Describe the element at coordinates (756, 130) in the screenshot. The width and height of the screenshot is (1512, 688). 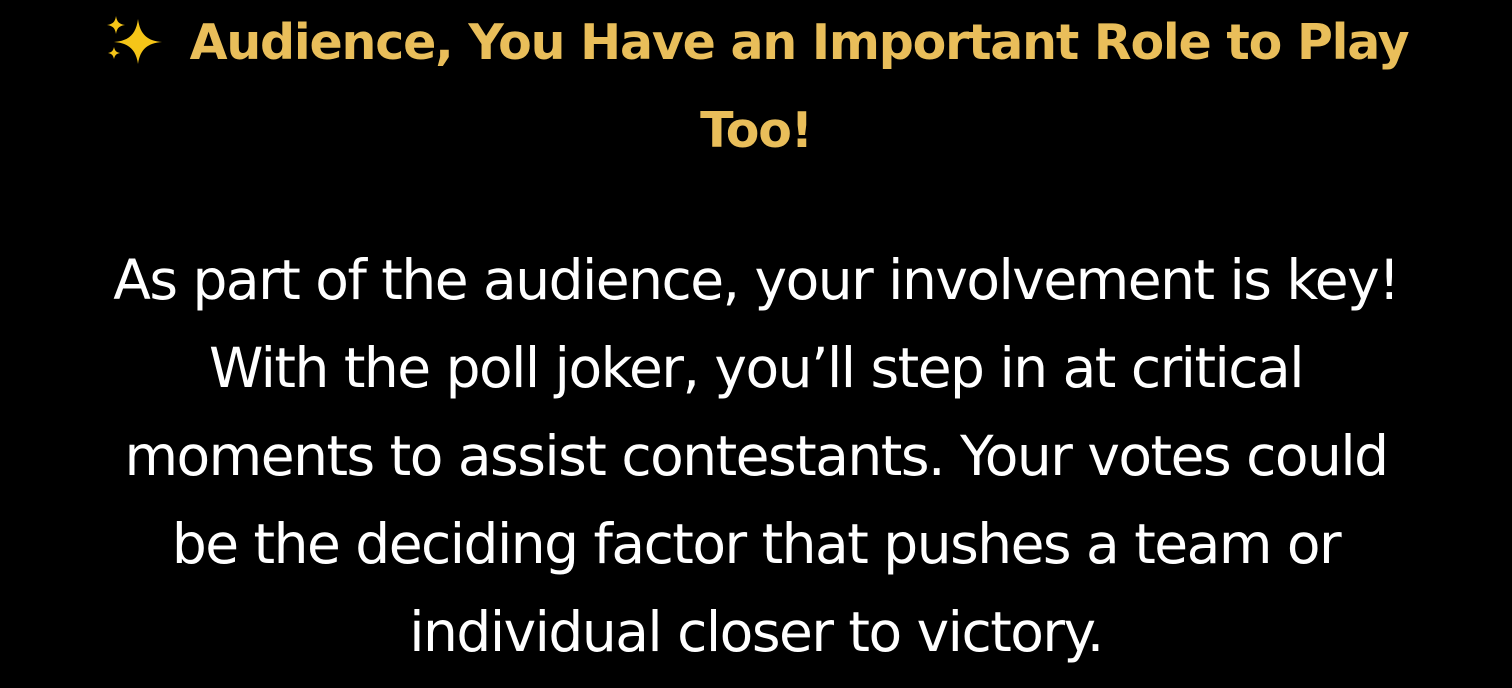
I see `heading-line-2: Too!` at that location.